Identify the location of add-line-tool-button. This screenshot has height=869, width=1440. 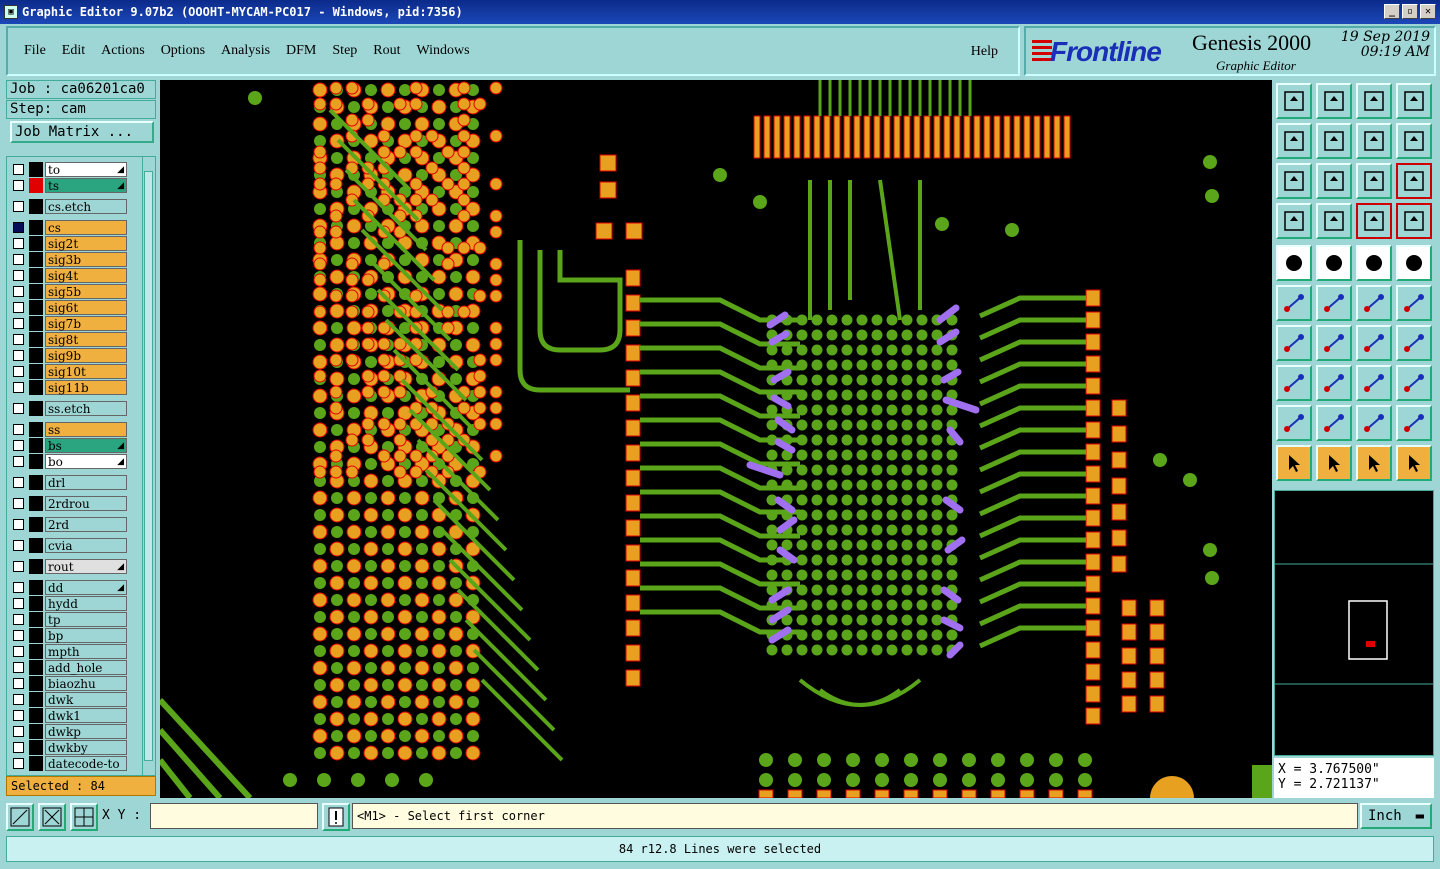
(1294, 303).